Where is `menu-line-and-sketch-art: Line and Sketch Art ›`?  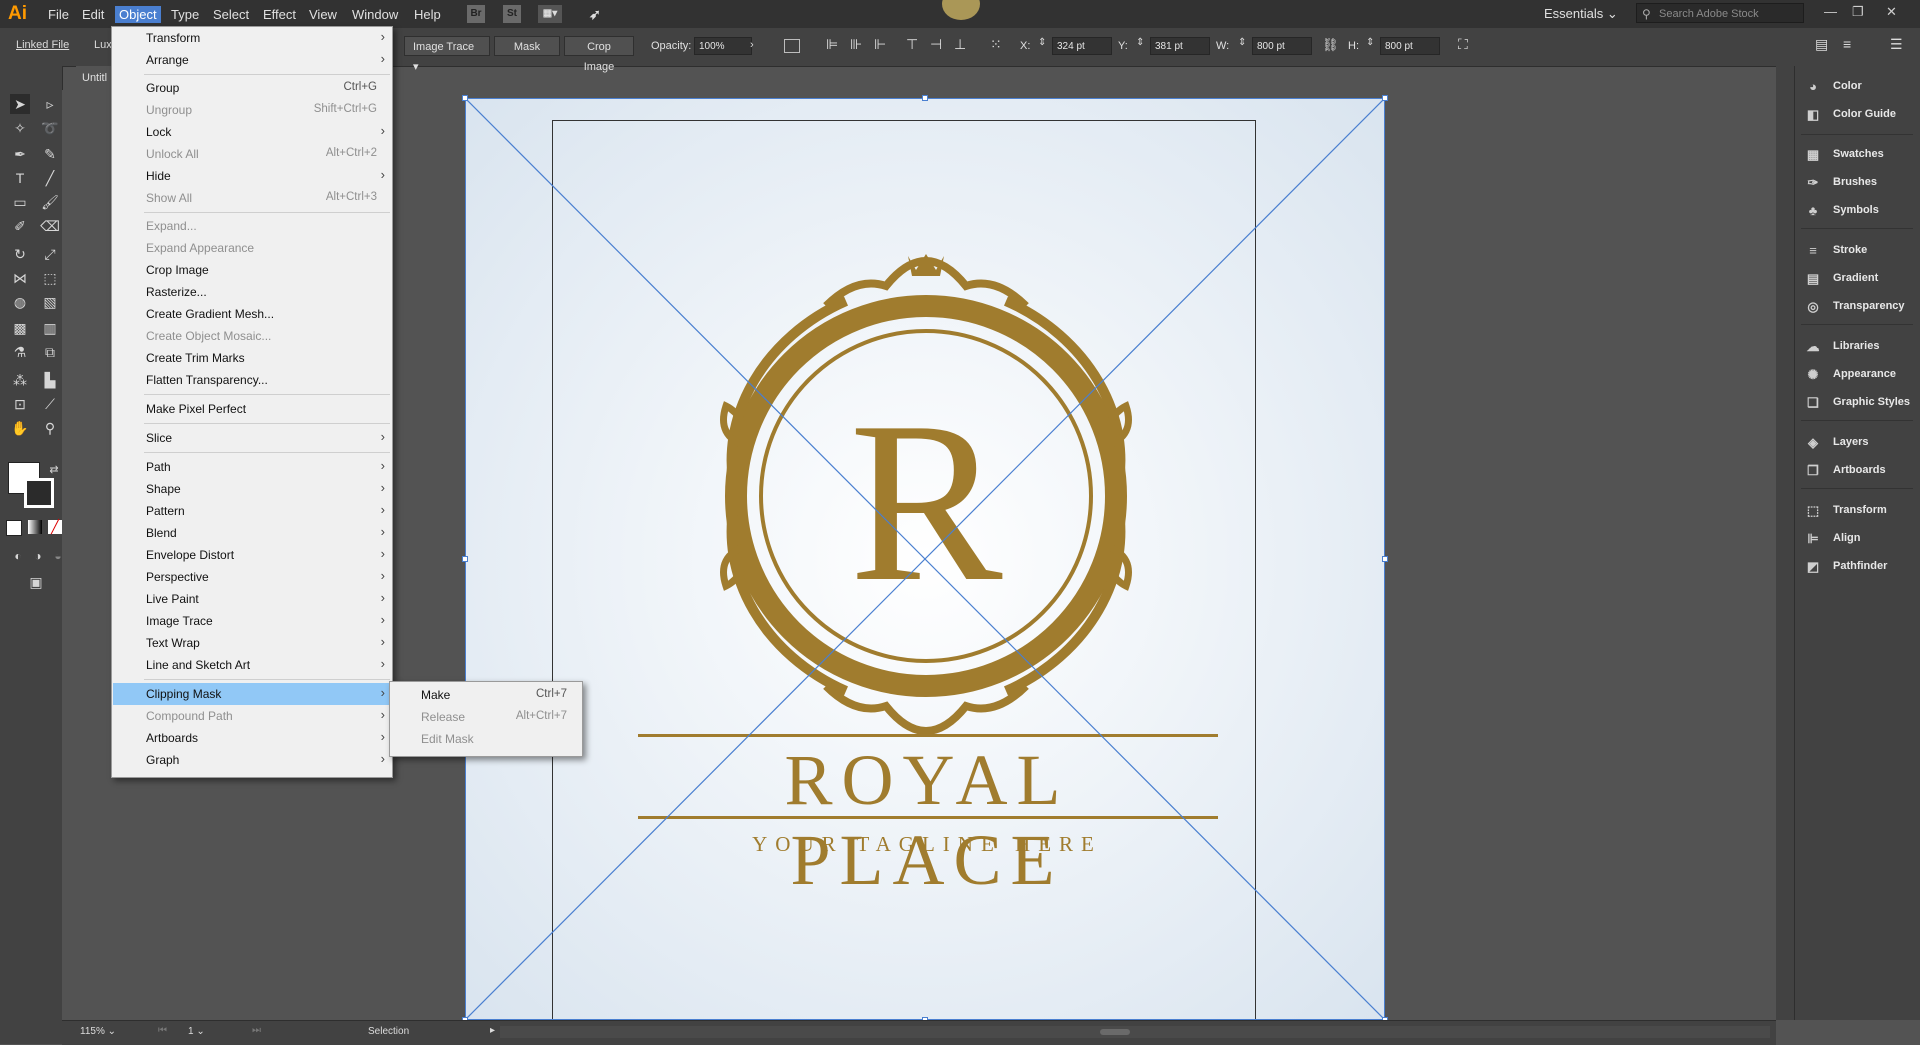 menu-line-and-sketch-art: Line and Sketch Art › is located at coordinates (252, 665).